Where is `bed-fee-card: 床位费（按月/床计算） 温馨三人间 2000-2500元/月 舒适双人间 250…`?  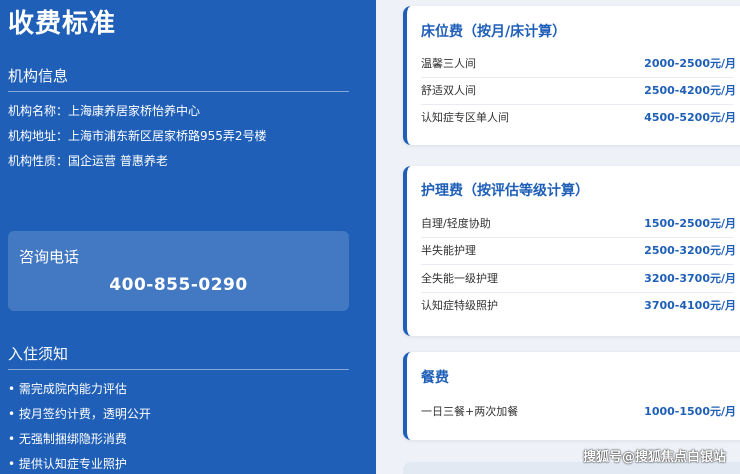
bed-fee-card: 床位费（按月/床计算） 温馨三人间 2000-2500元/月 舒适双人间 250… is located at coordinates (571, 75).